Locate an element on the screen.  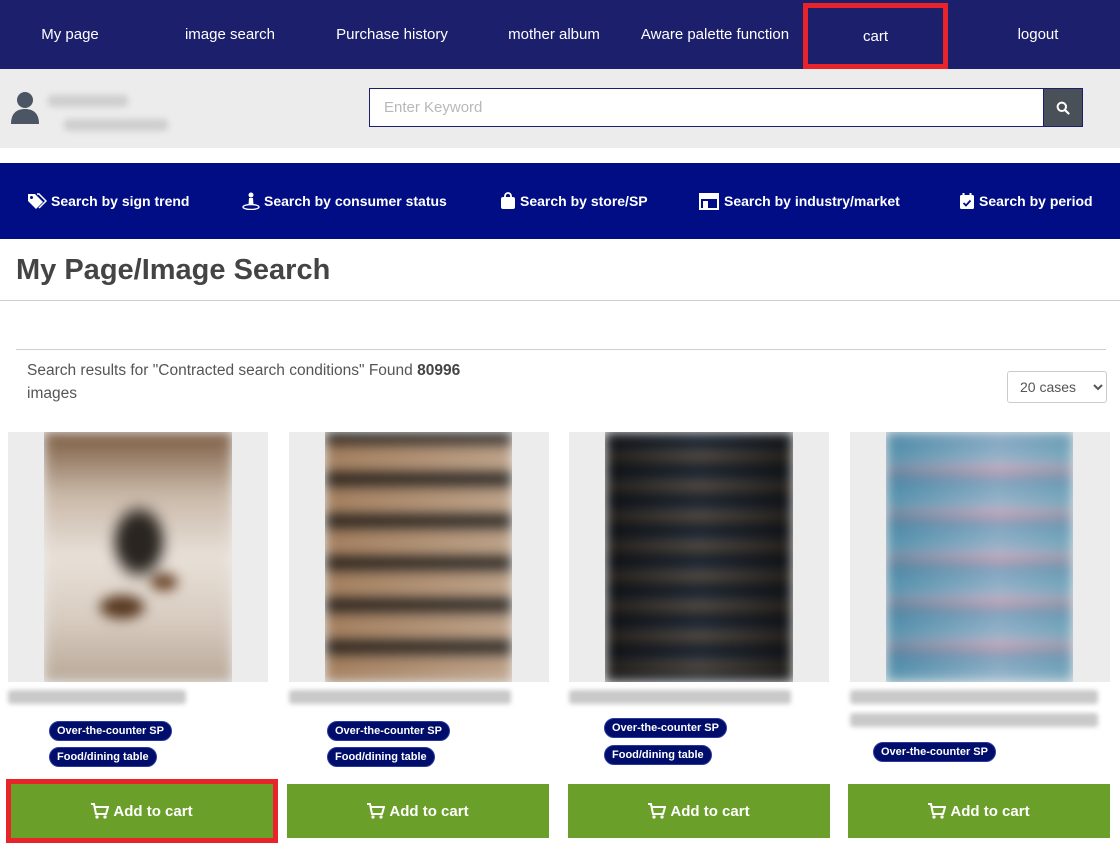
nav-my-page: My page is located at coordinates (70, 34).